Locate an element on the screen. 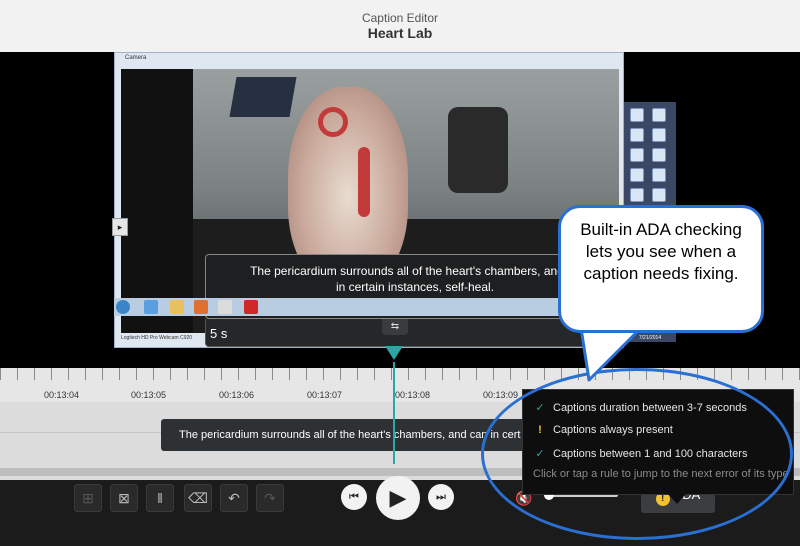 This screenshot has width=800, height=546. start-icon is located at coordinates (123, 307).